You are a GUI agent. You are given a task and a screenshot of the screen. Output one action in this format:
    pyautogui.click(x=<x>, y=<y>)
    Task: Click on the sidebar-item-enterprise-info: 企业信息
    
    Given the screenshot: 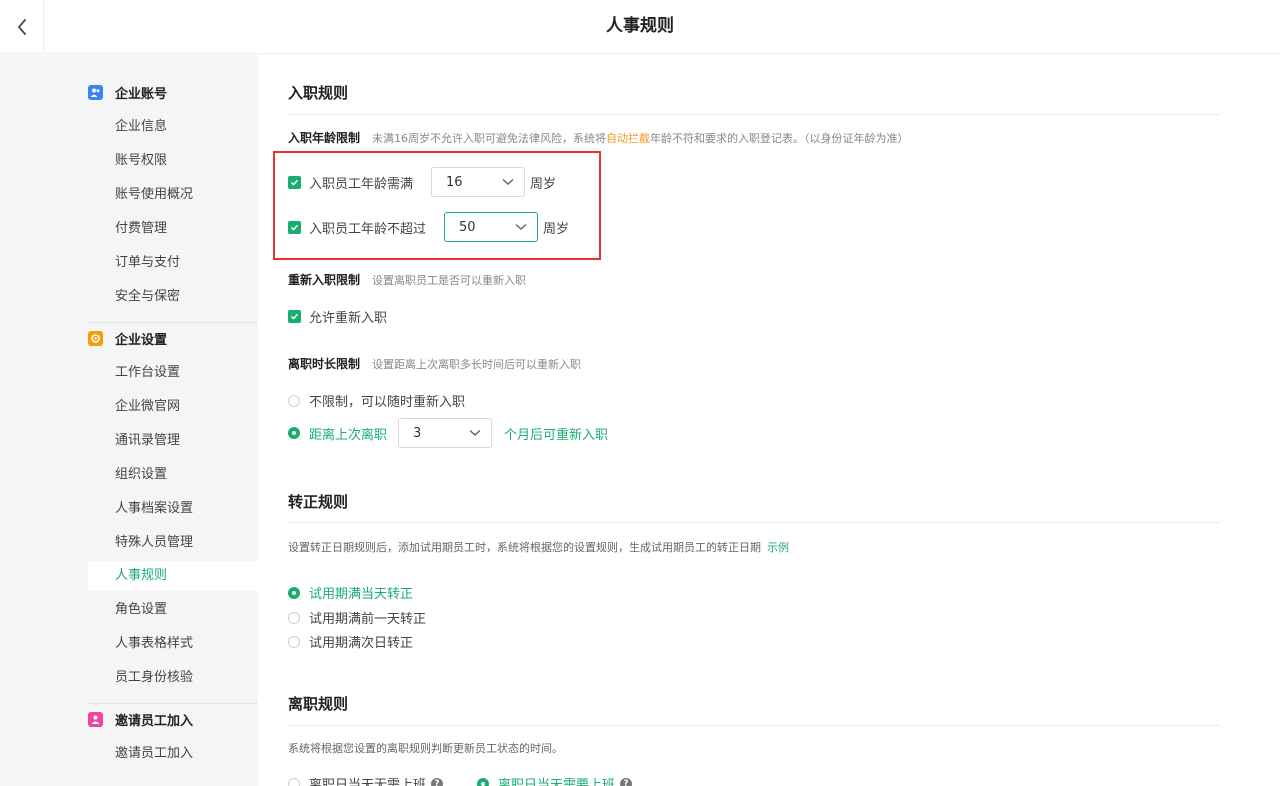 What is the action you would take?
    pyautogui.click(x=173, y=127)
    